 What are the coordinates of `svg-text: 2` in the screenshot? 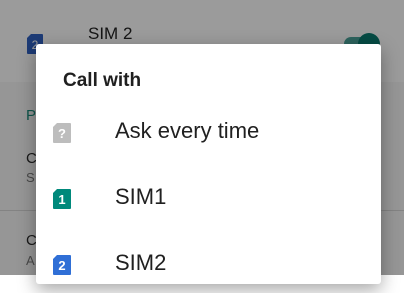 It's located at (61, 265).